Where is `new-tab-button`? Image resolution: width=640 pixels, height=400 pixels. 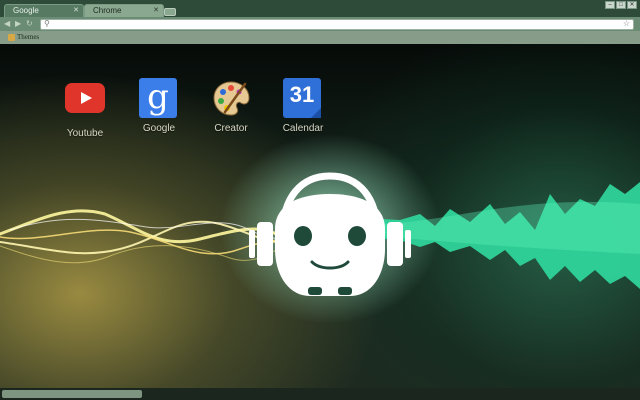 new-tab-button is located at coordinates (170, 12).